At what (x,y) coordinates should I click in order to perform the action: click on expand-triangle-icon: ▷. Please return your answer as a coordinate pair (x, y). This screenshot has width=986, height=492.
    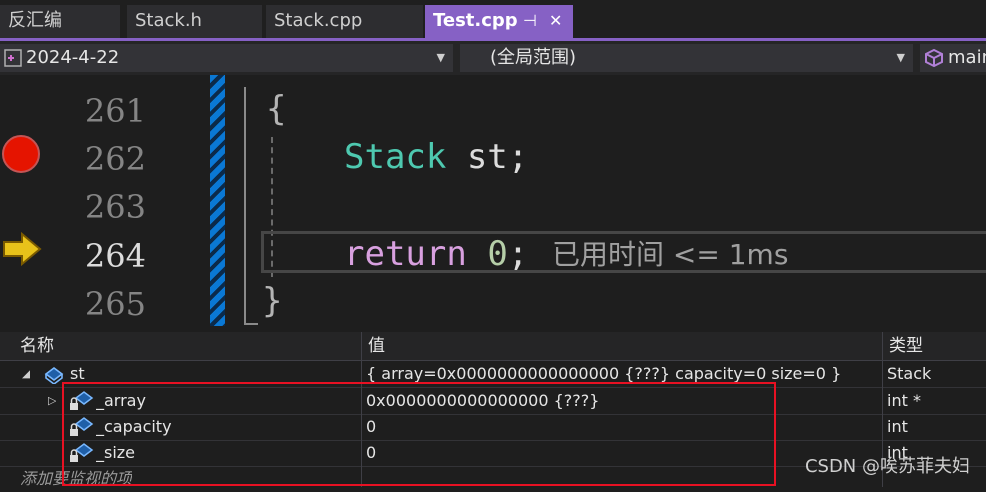
    Looking at the image, I should click on (52, 401).